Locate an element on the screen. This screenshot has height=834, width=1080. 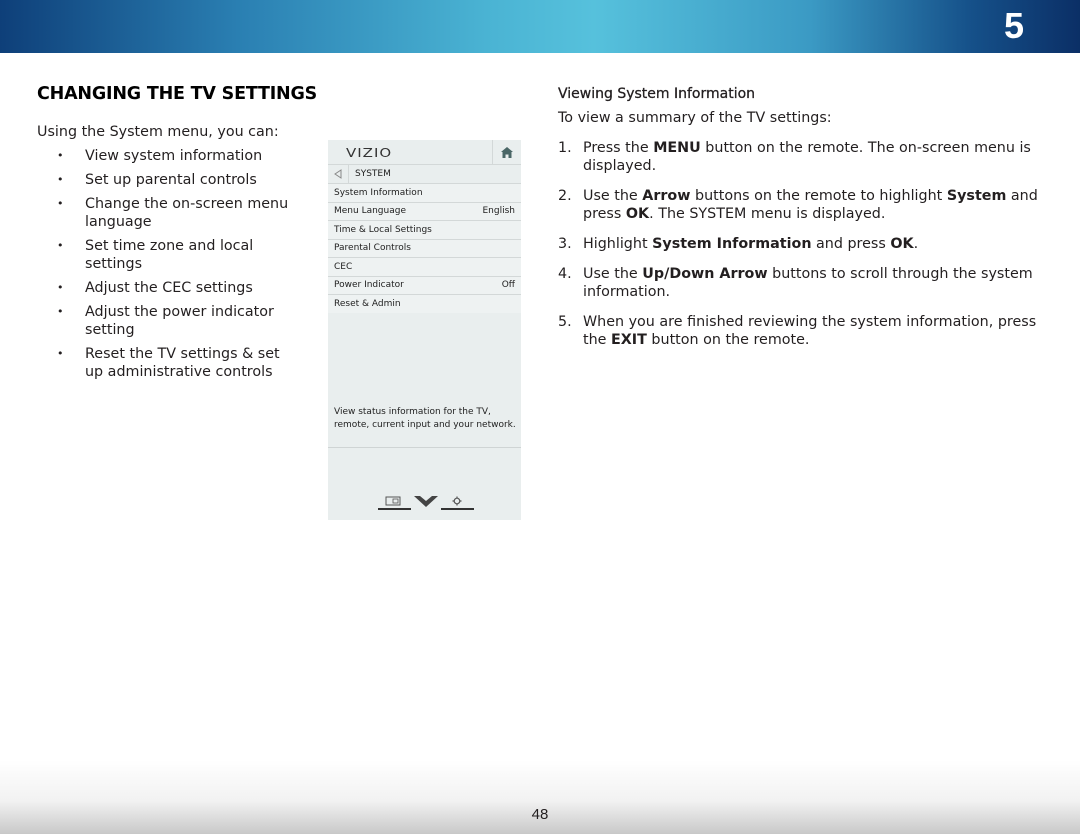
subsection-title: Viewing System Information is located at coordinates (657, 94).